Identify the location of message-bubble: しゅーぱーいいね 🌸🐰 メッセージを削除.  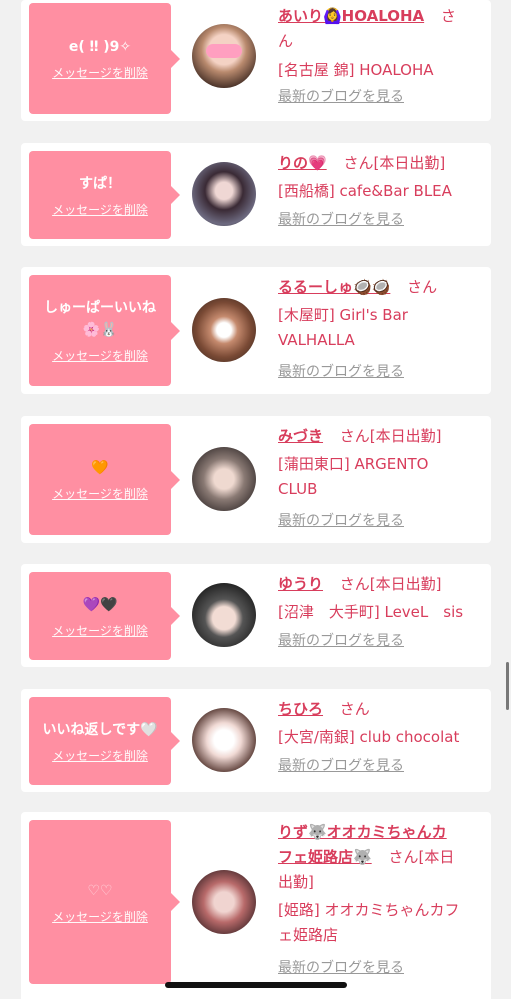
(104, 330).